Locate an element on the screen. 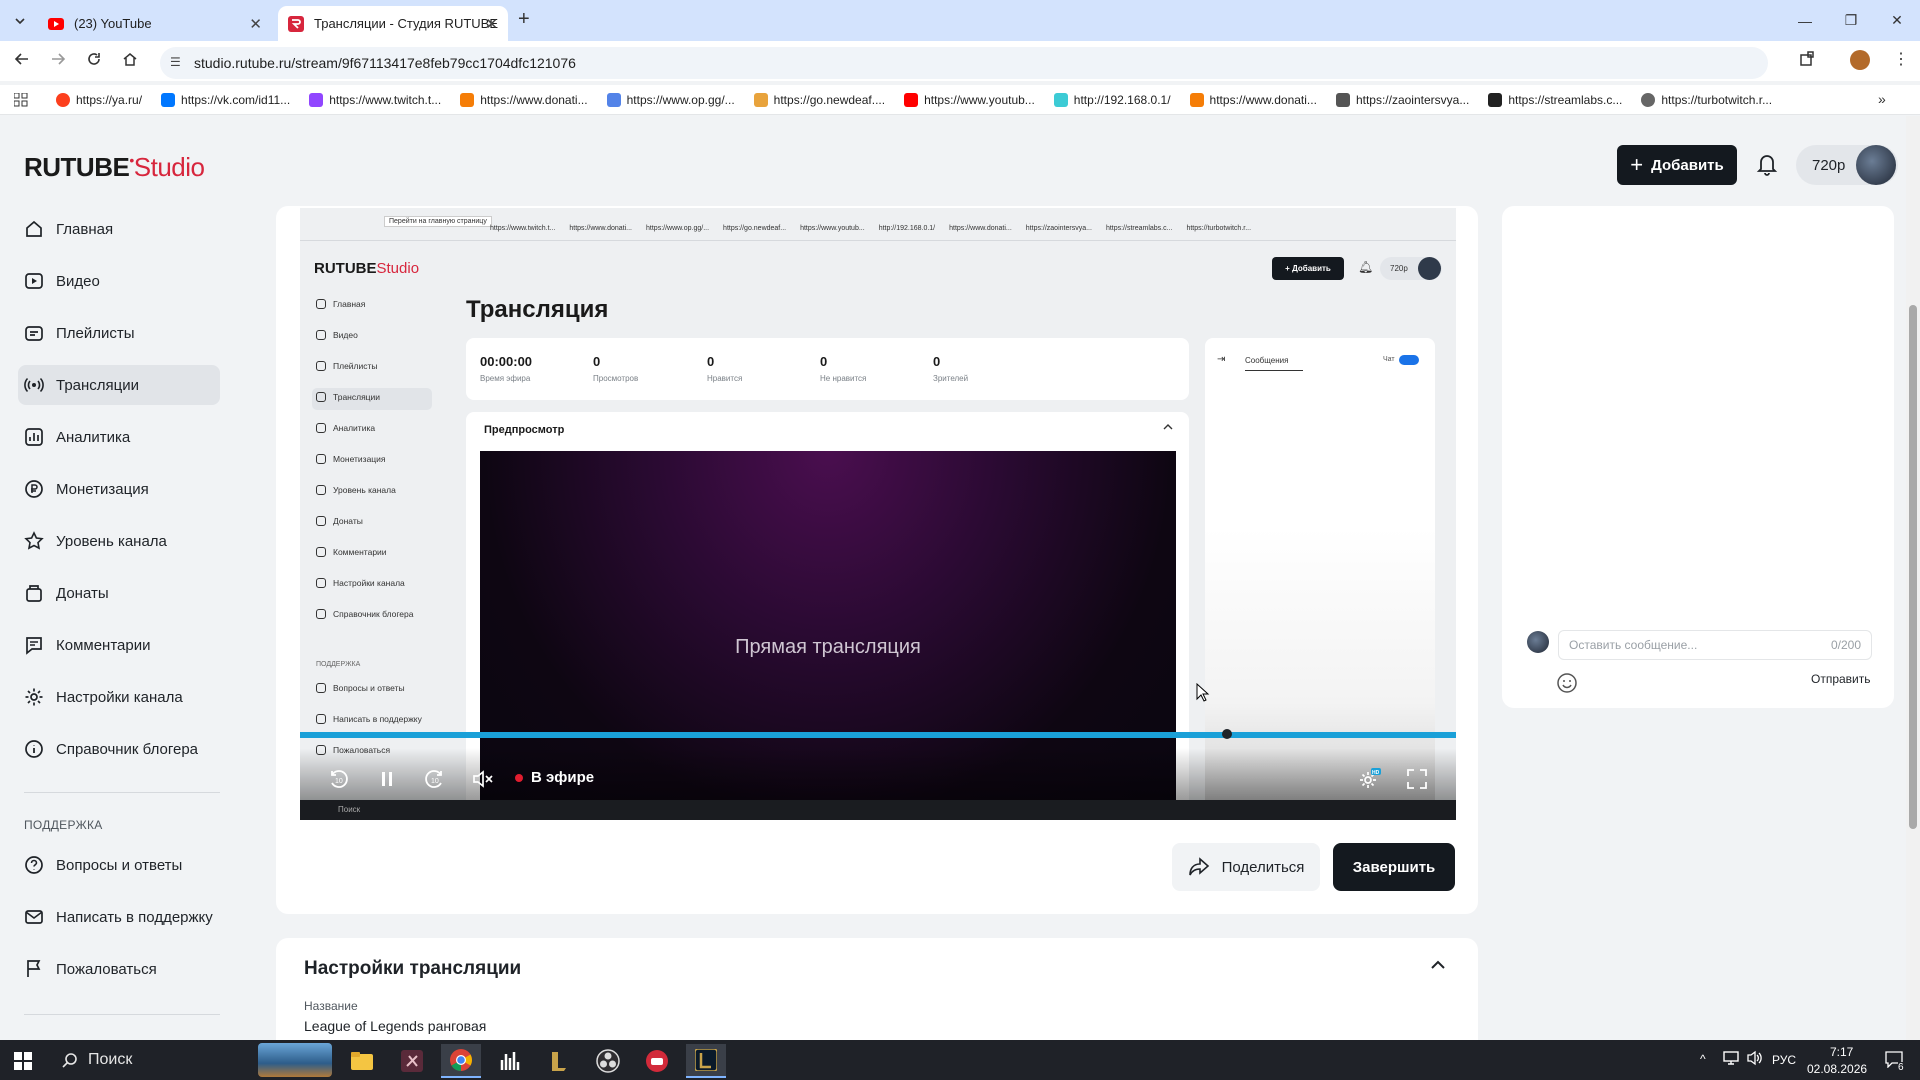 The width and height of the screenshot is (1920, 1080). add-button: + Добавить is located at coordinates (1677, 165).